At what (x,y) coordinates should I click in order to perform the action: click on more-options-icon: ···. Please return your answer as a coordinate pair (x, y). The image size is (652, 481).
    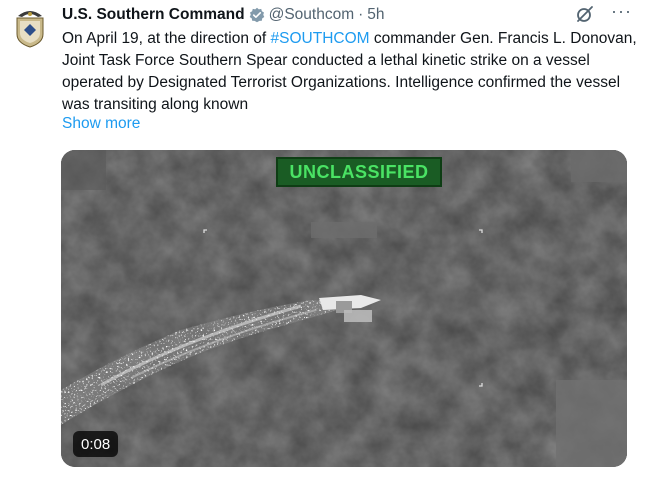
    Looking at the image, I should click on (621, 11).